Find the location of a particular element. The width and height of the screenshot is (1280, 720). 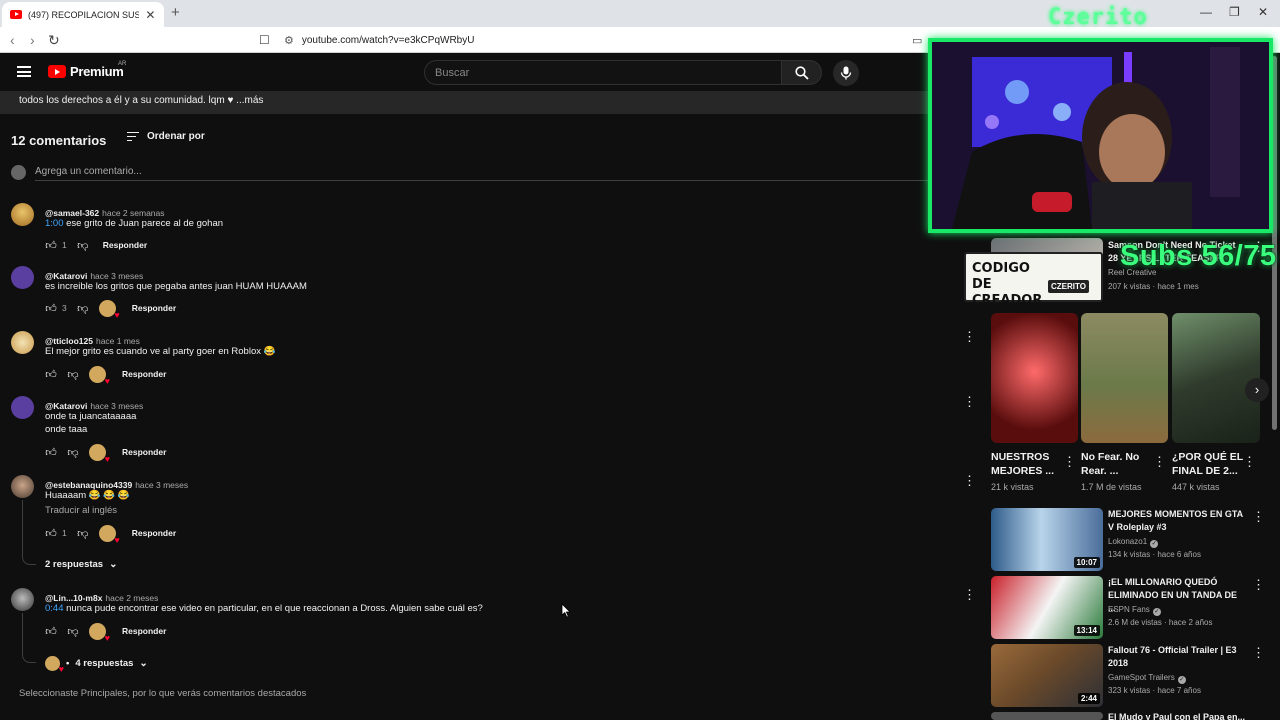

subs-counter-overlay: Subs 56/75 is located at coordinates (1198, 256).